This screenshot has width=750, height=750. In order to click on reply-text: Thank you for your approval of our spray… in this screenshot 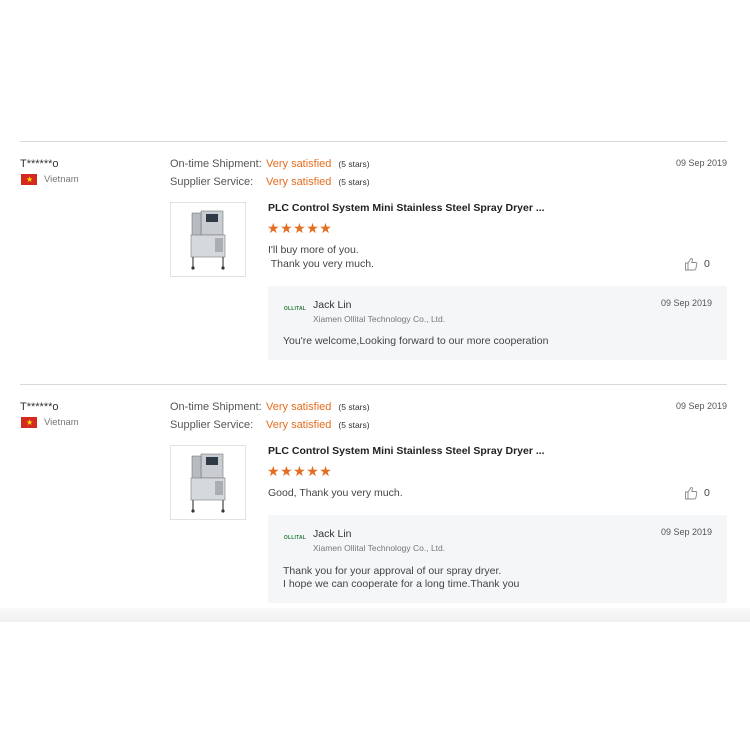, I will do `click(401, 577)`.